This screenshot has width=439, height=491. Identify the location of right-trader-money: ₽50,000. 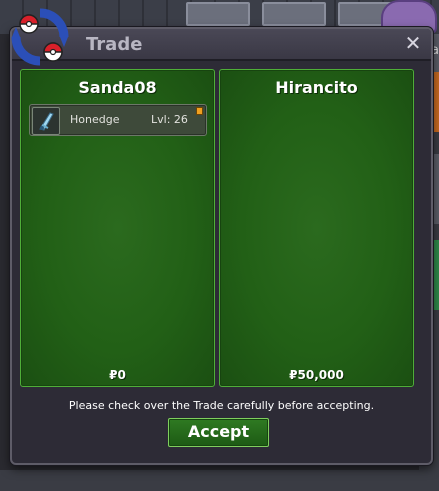
(316, 375).